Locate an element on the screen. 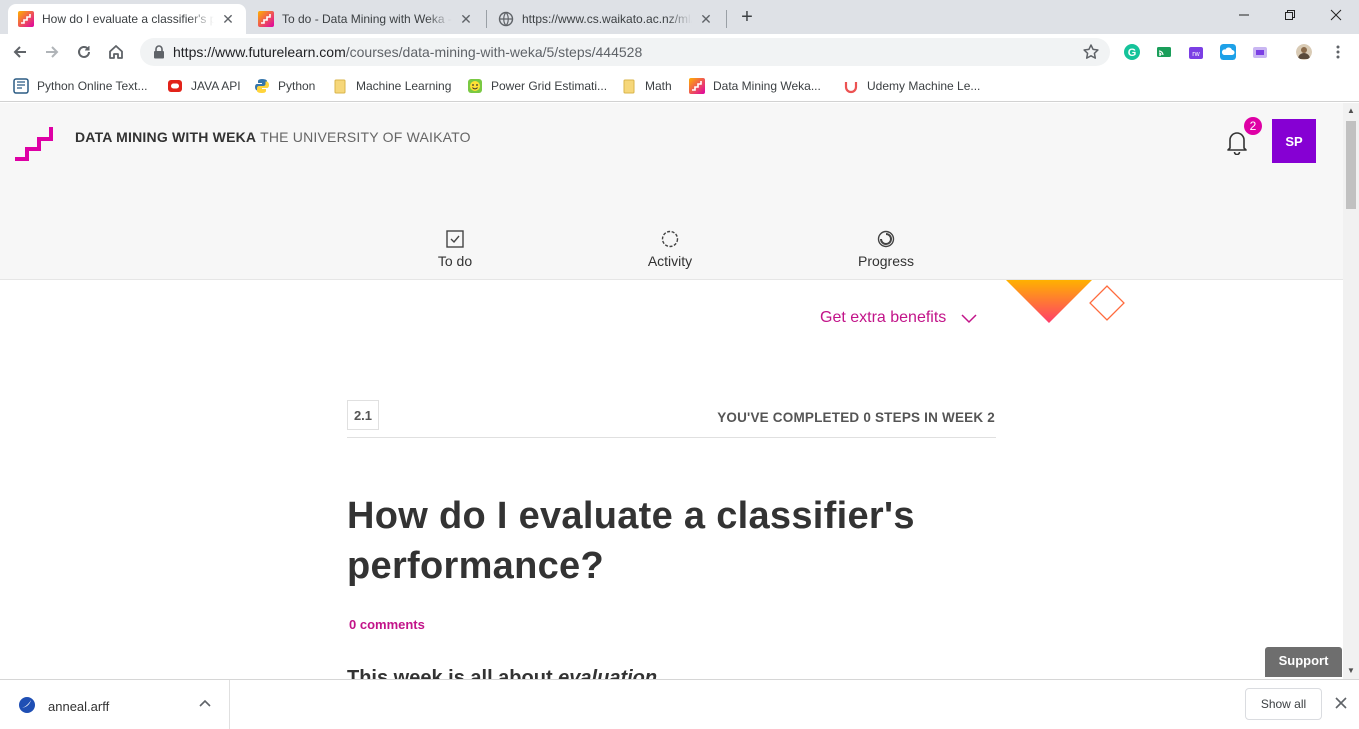  menu-kebab-icon is located at coordinates (1338, 52).